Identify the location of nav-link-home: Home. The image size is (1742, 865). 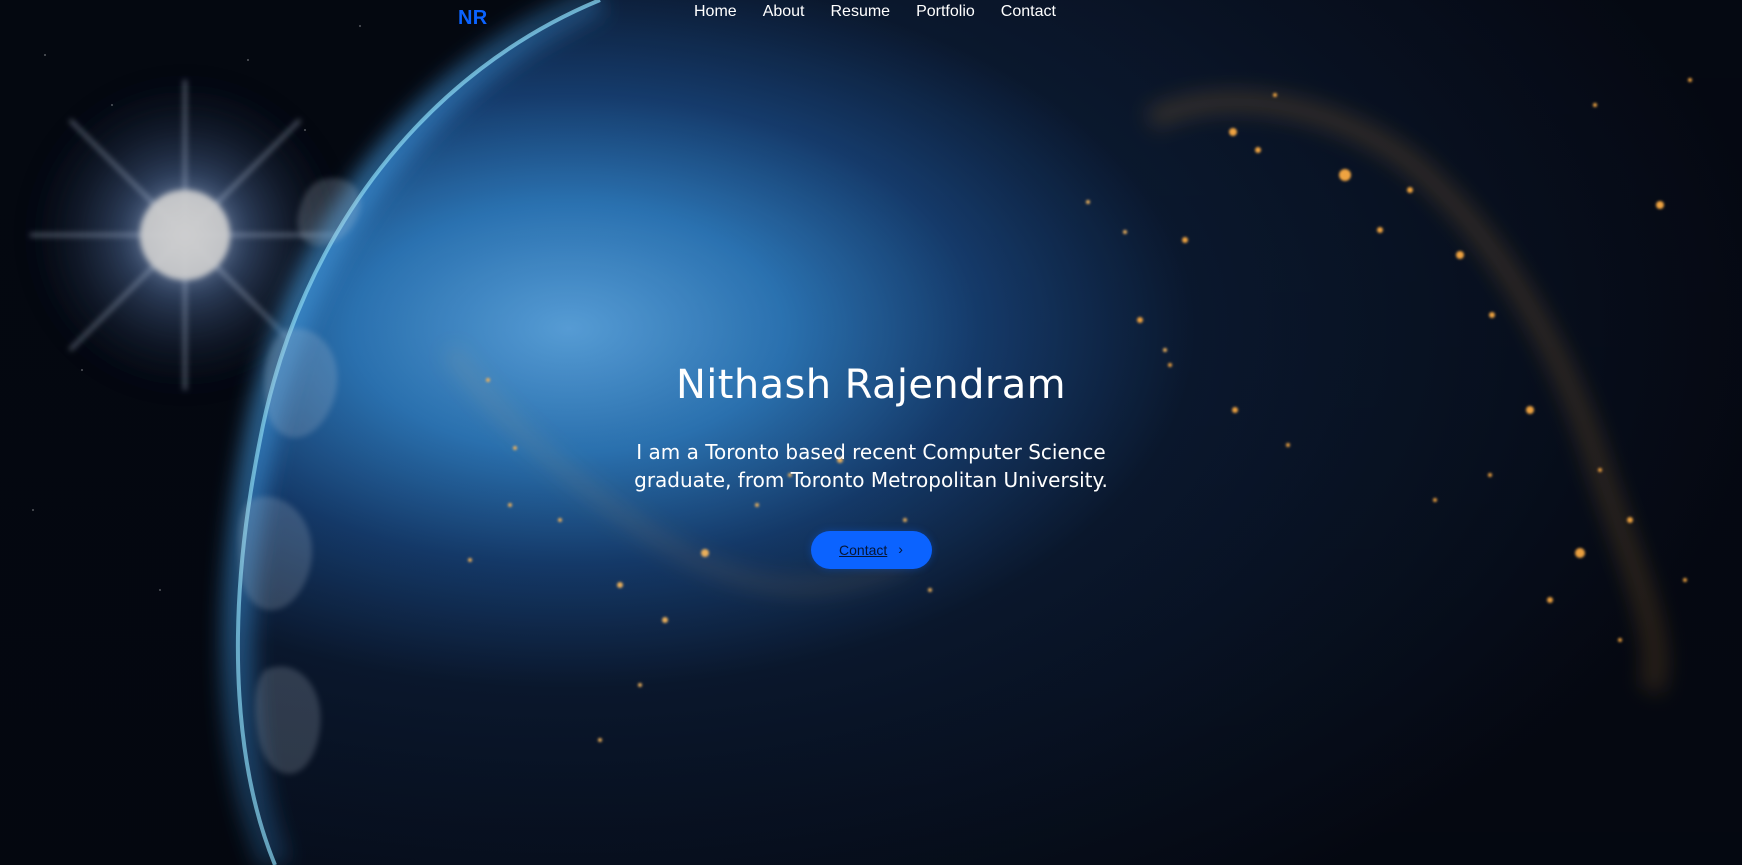
(715, 12).